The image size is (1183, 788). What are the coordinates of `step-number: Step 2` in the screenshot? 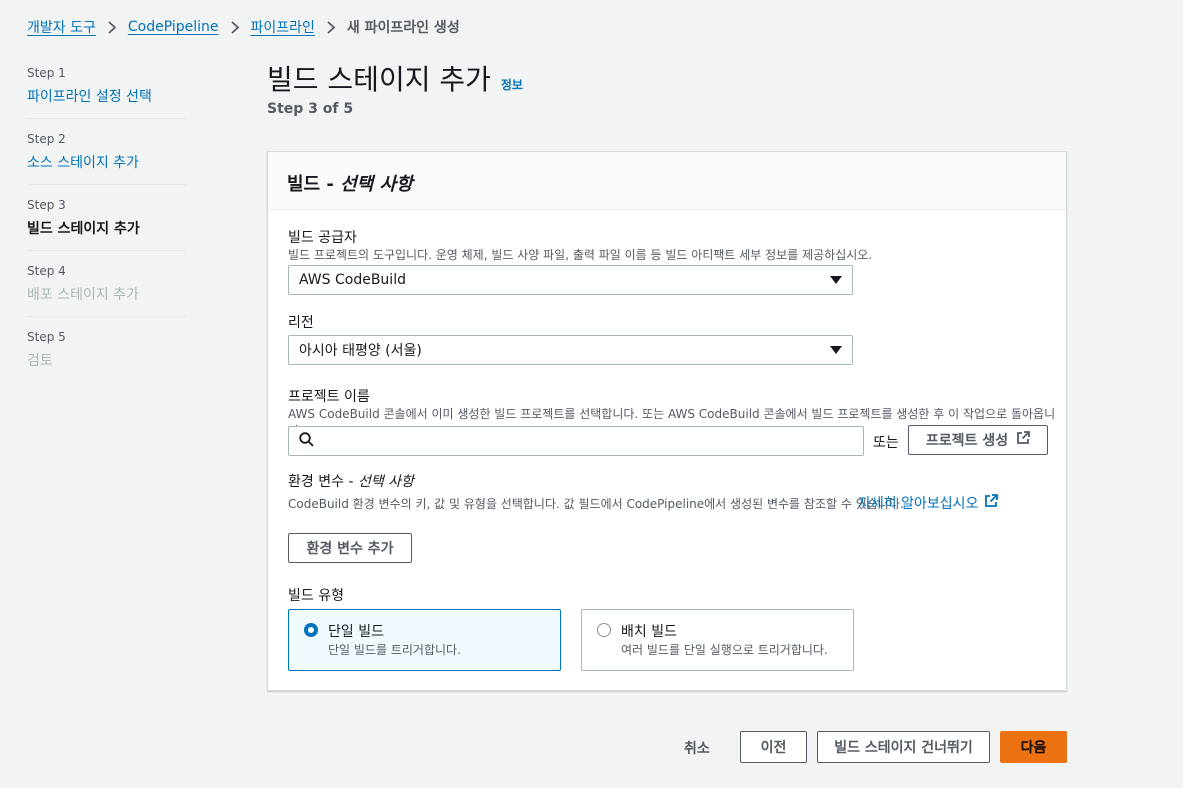 It's located at (46, 139).